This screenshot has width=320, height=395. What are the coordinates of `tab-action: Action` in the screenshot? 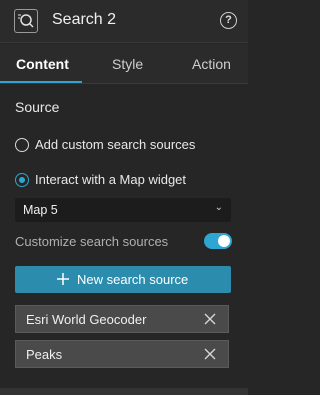 It's located at (211, 64).